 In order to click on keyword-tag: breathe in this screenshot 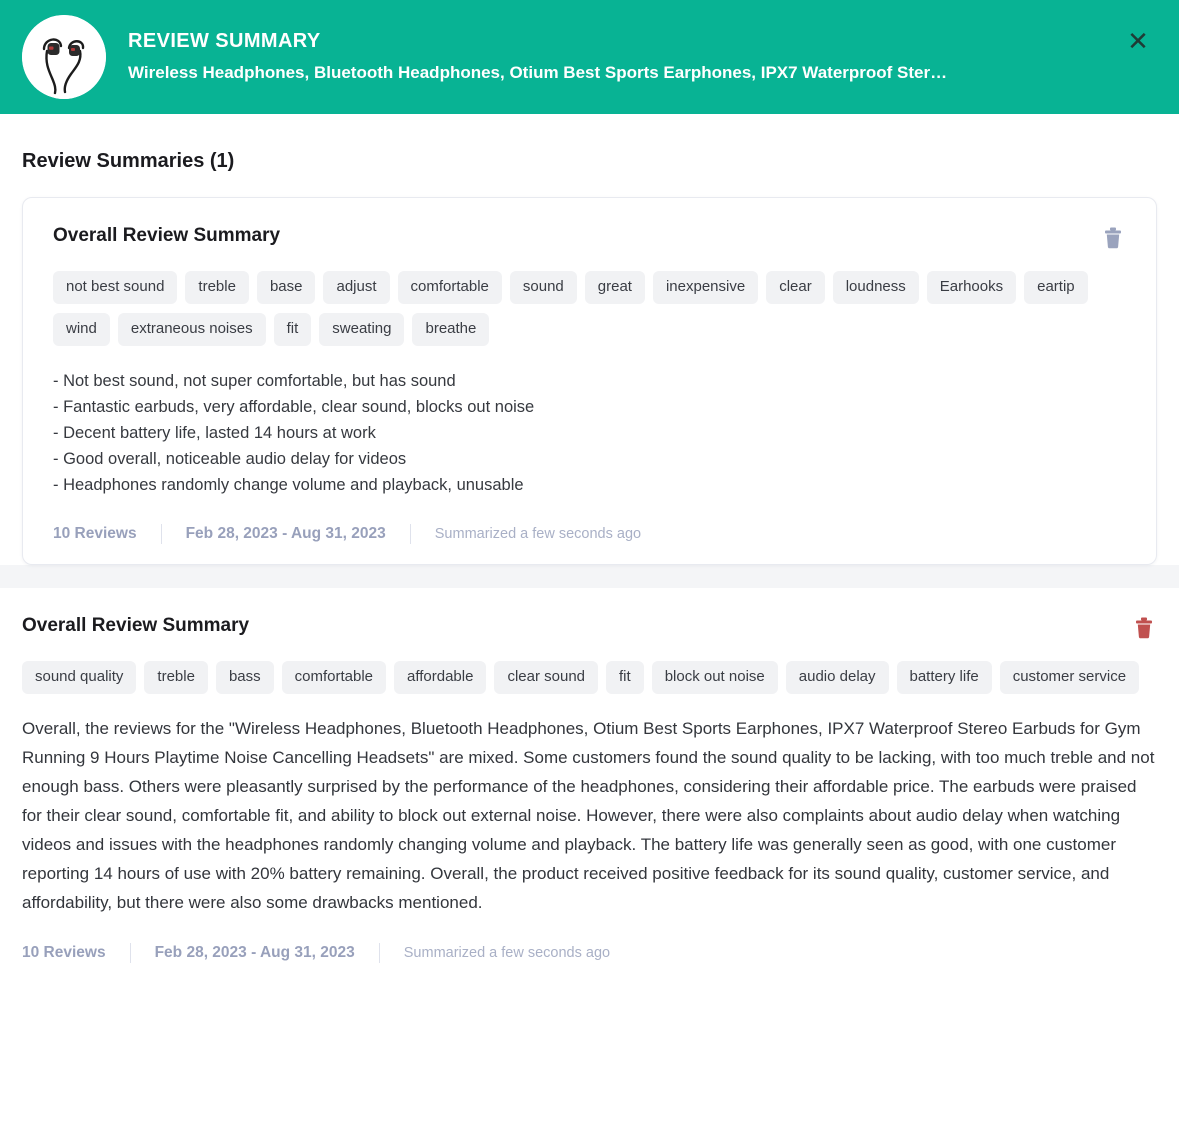, I will do `click(451, 329)`.